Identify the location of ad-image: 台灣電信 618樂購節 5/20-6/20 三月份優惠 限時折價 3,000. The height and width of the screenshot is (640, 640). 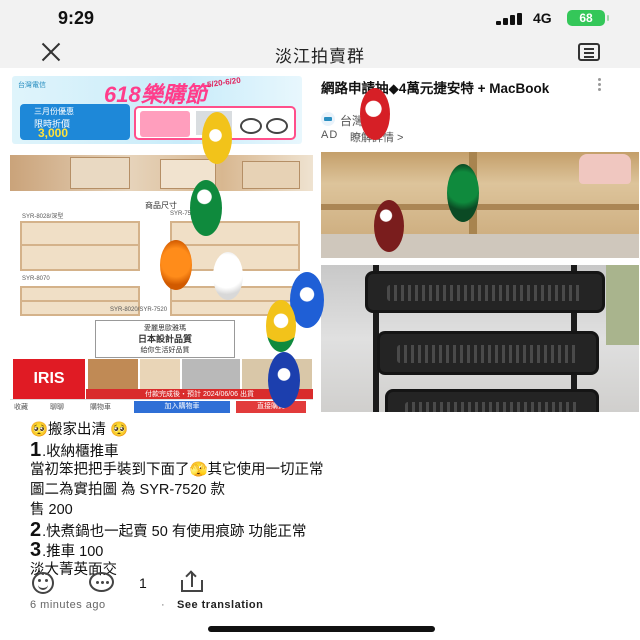
(157, 110).